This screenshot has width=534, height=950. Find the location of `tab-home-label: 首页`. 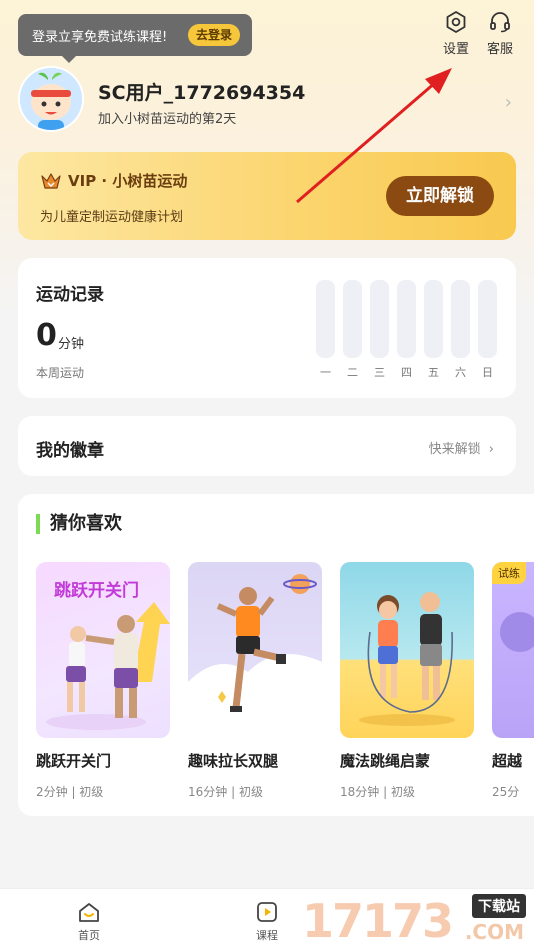

tab-home-label: 首页 is located at coordinates (89, 935).